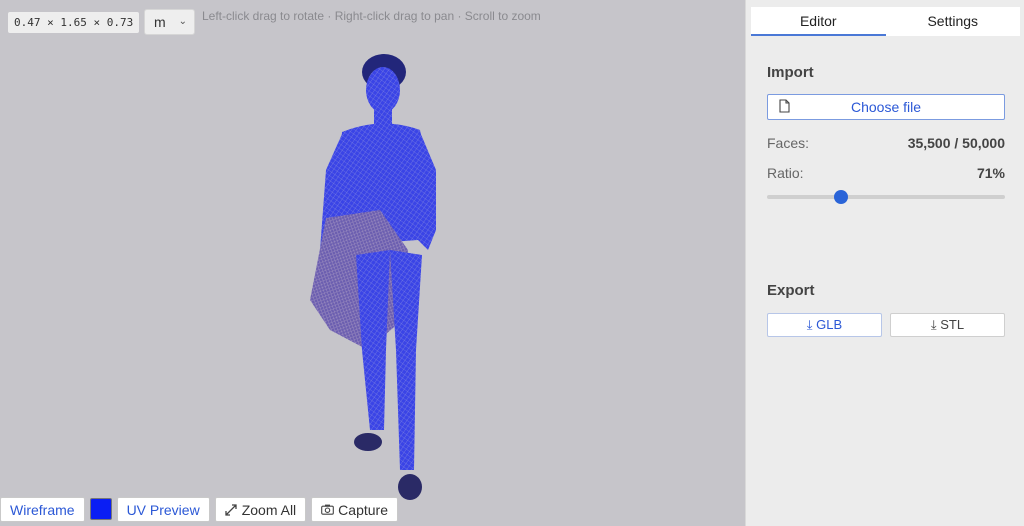 This screenshot has height=526, width=1024. Describe the element at coordinates (231, 509) in the screenshot. I see `expand-icon` at that location.